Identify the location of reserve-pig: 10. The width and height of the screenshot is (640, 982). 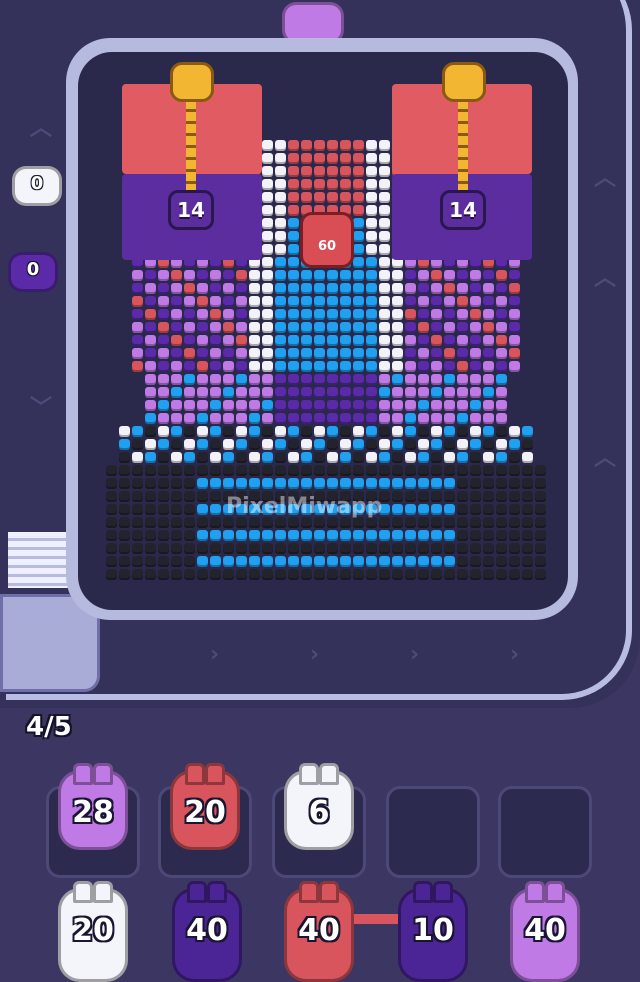
(433, 931).